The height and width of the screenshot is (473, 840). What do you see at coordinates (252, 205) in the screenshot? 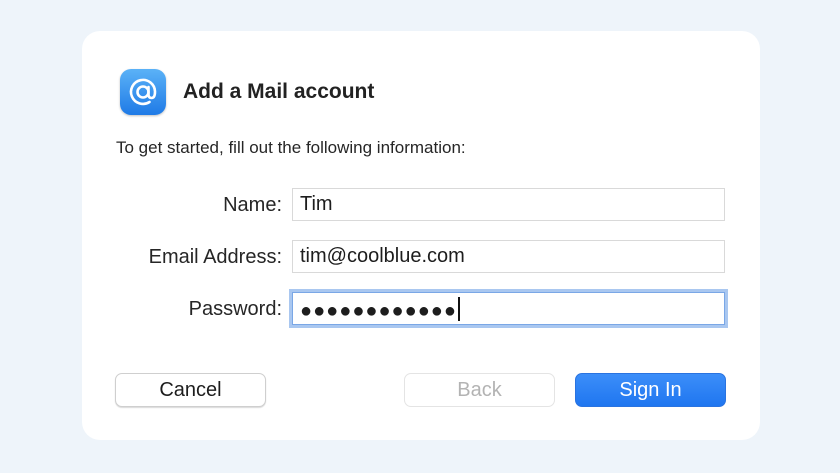
I see `name-label: Name:` at bounding box center [252, 205].